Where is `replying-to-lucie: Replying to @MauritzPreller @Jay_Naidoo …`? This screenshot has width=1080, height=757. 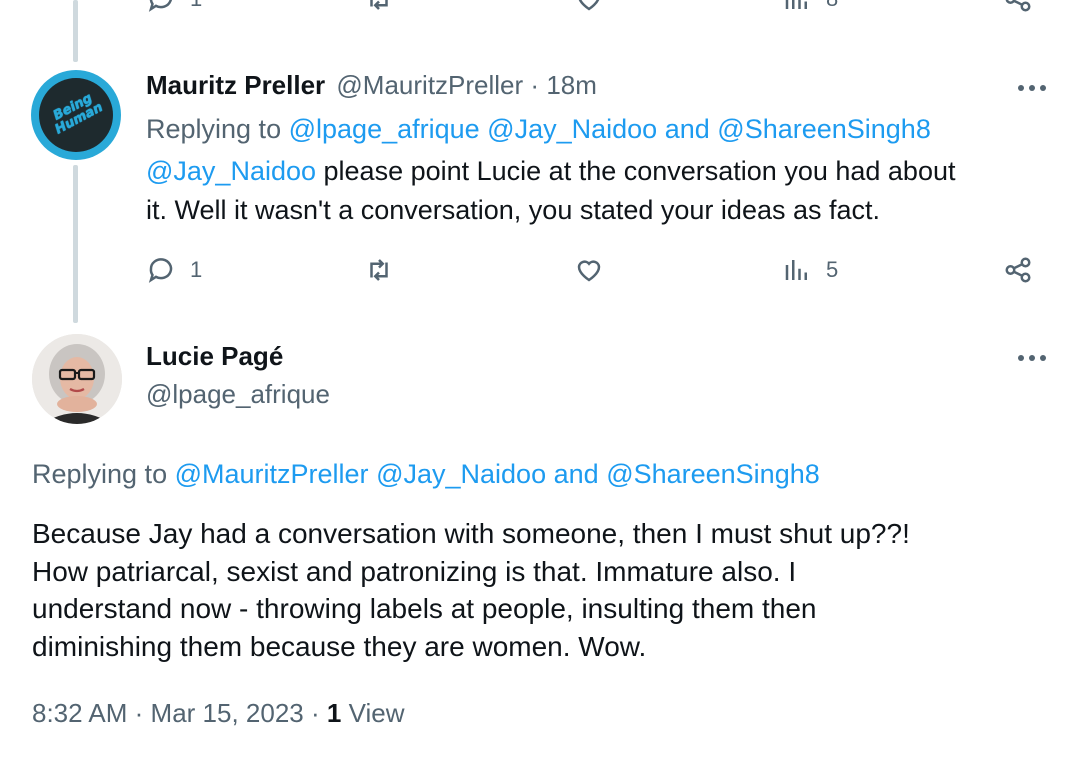 replying-to-lucie: Replying to @MauritzPreller @Jay_Naidoo … is located at coordinates (426, 474).